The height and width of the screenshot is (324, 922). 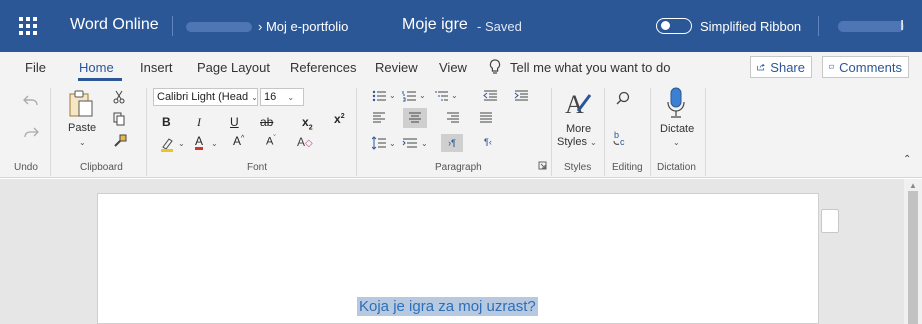 What do you see at coordinates (913, 257) in the screenshot?
I see `scrollbar-thumb` at bounding box center [913, 257].